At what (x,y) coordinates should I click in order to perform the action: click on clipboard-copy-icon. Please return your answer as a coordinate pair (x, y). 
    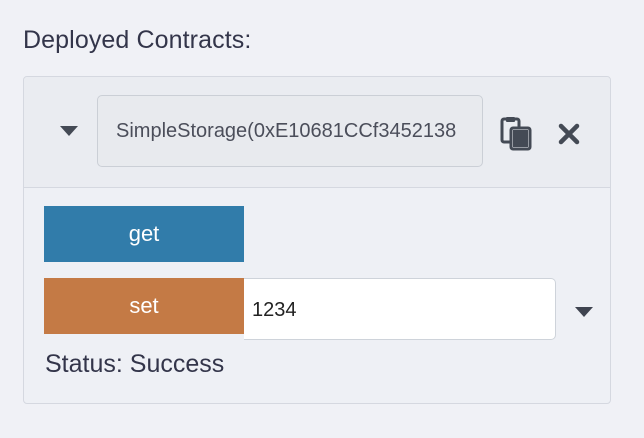
    Looking at the image, I should click on (516, 134).